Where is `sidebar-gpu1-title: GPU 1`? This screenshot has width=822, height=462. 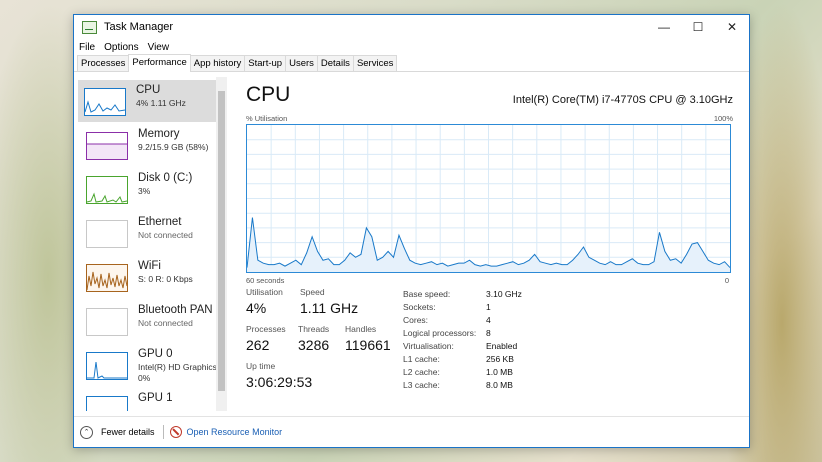 sidebar-gpu1-title: GPU 1 is located at coordinates (155, 398).